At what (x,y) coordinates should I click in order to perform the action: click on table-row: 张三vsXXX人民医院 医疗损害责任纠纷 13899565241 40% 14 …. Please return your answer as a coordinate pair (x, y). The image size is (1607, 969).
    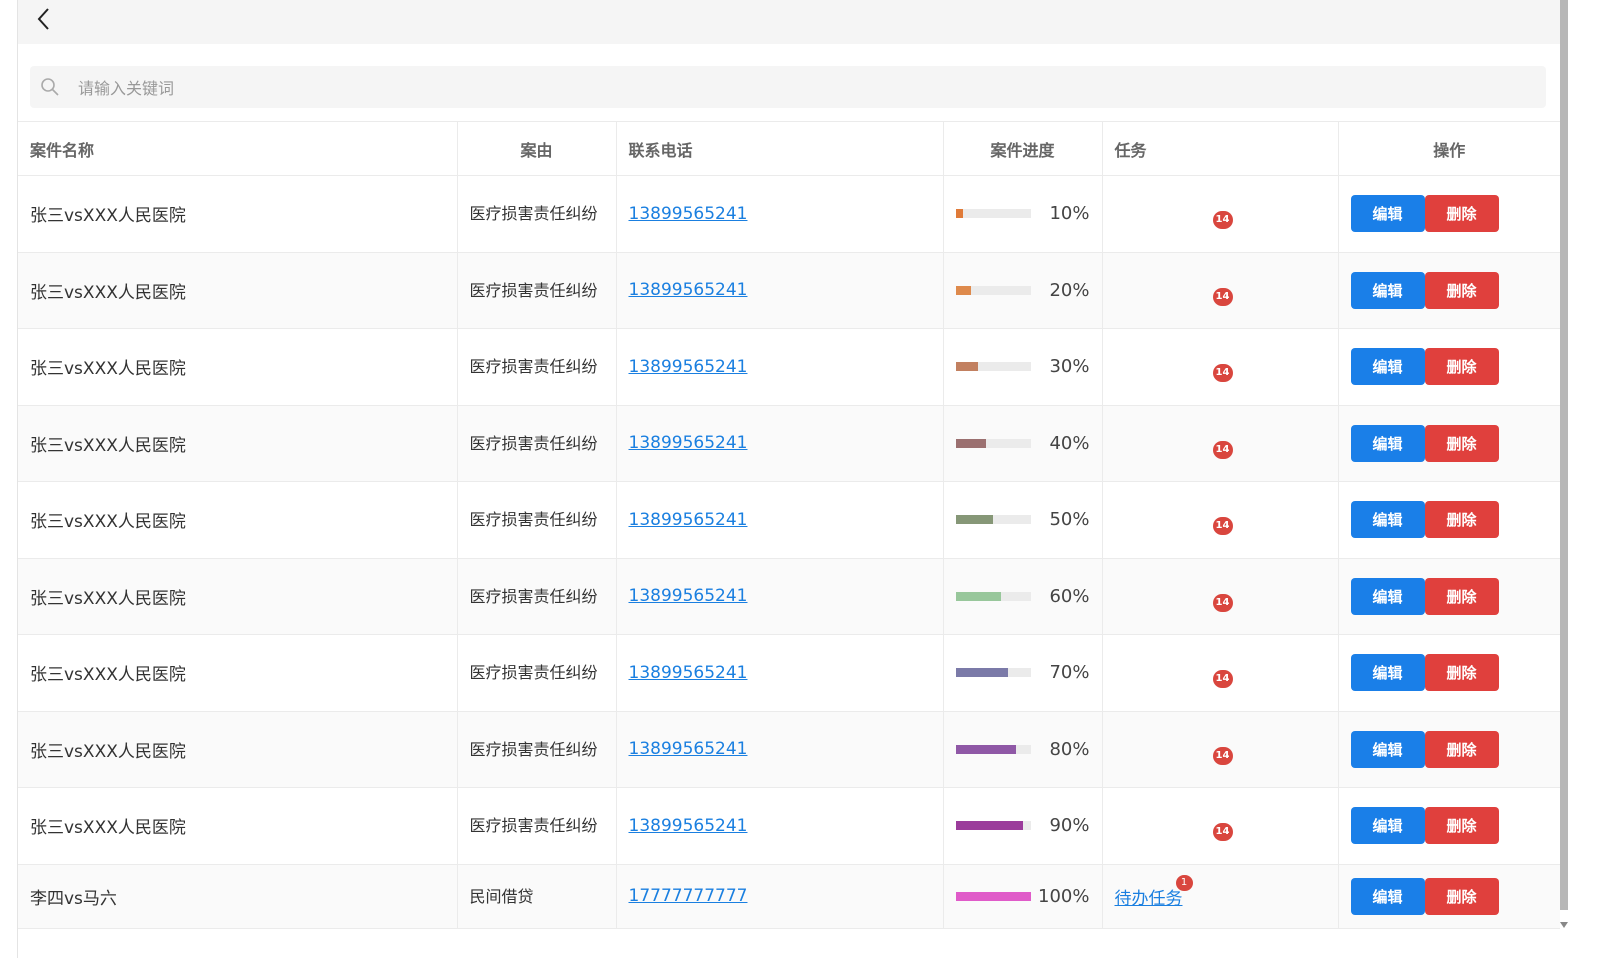
    Looking at the image, I should click on (789, 443).